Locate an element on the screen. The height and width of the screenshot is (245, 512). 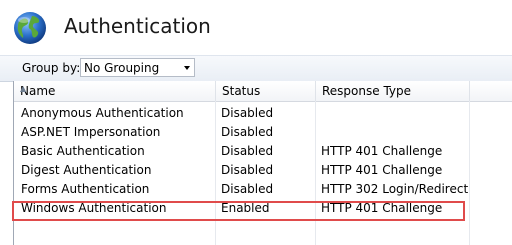
row-name: Basic Authentication is located at coordinates (83, 151).